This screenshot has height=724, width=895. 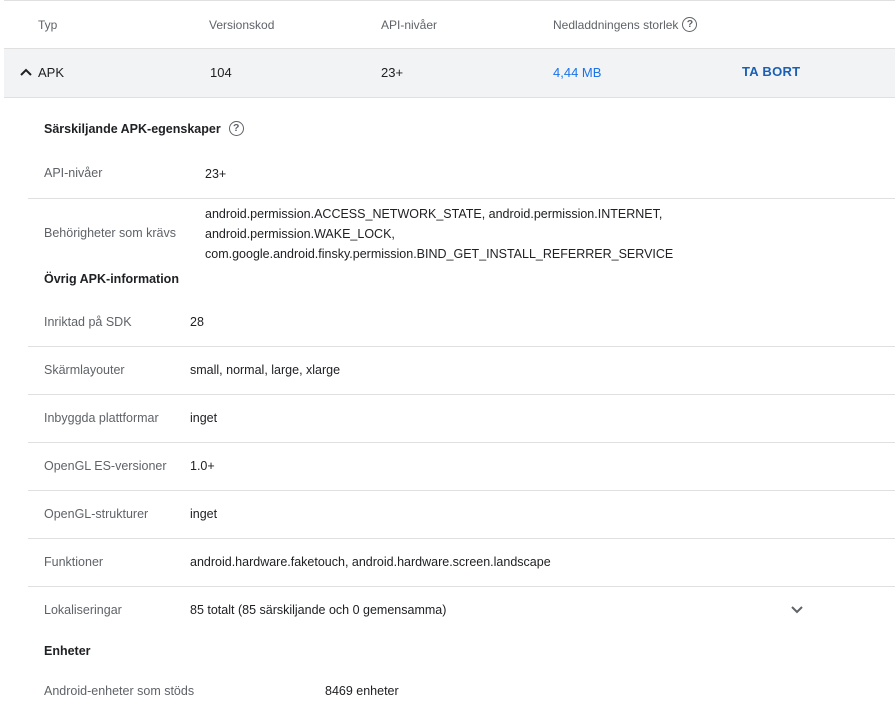 I want to click on header-api-levels: API-nivåer, so click(x=409, y=25).